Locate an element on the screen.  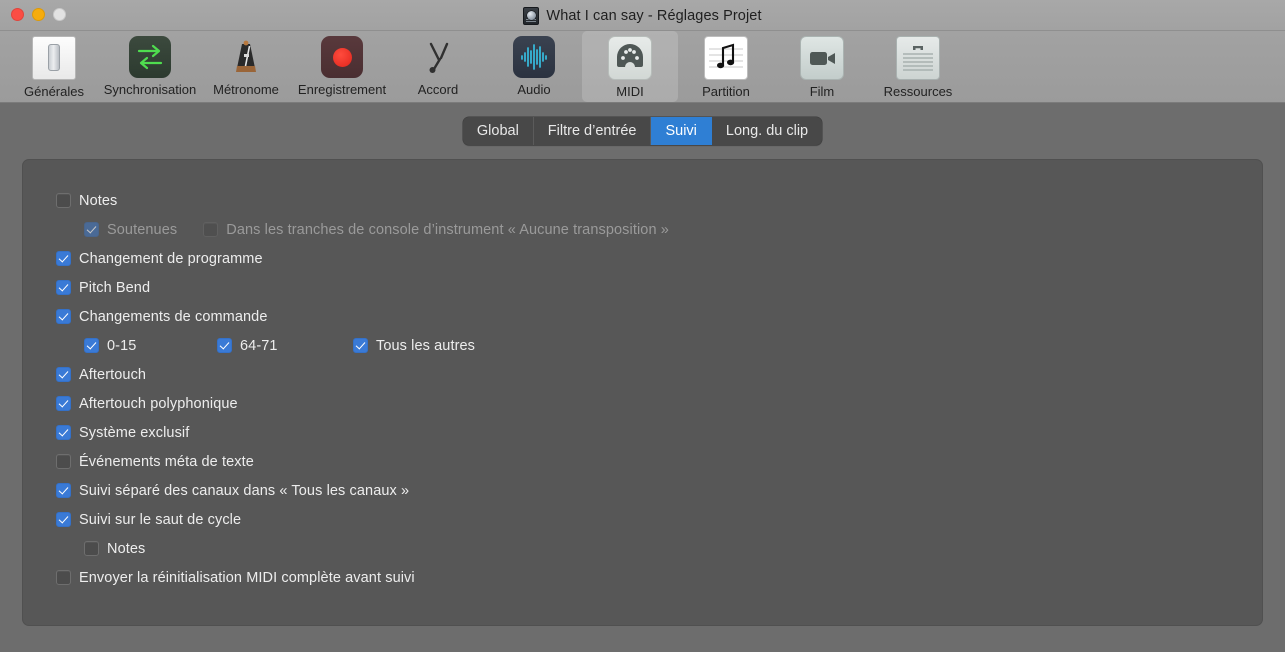
row-suivi-saut-cycle: Suivi sur le saut de cycle is located at coordinates (642, 519).